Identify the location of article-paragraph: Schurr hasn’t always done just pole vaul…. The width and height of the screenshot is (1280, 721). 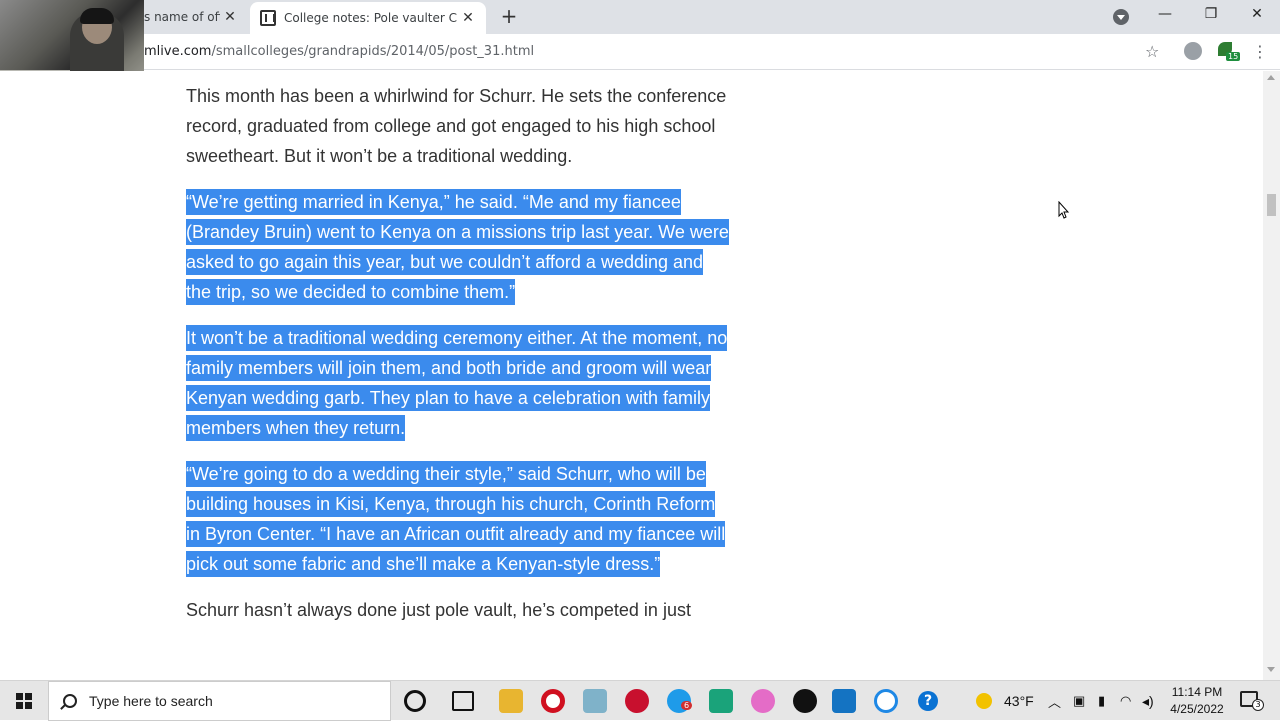
(438, 610).